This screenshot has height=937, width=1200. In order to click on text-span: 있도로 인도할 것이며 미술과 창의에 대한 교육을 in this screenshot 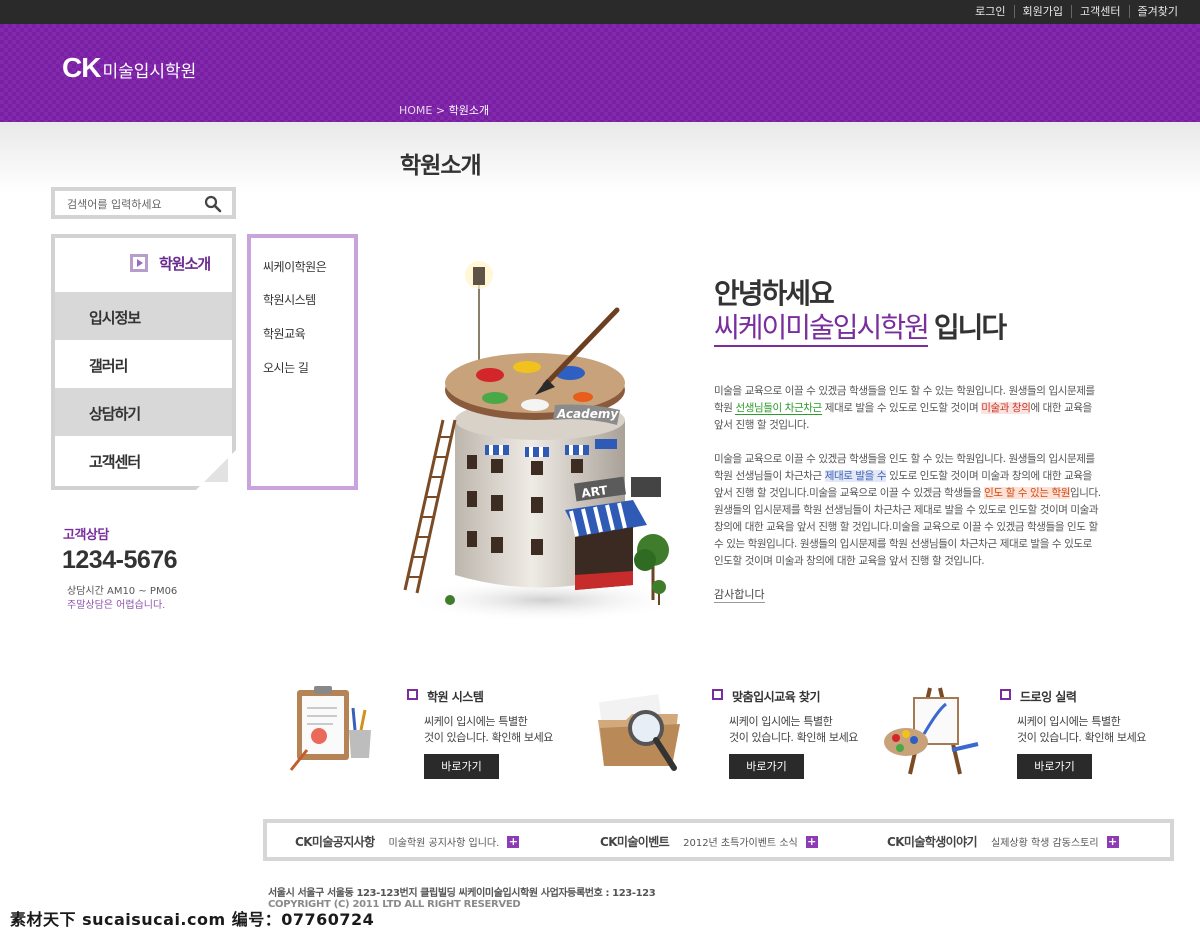, I will do `click(989, 476)`.